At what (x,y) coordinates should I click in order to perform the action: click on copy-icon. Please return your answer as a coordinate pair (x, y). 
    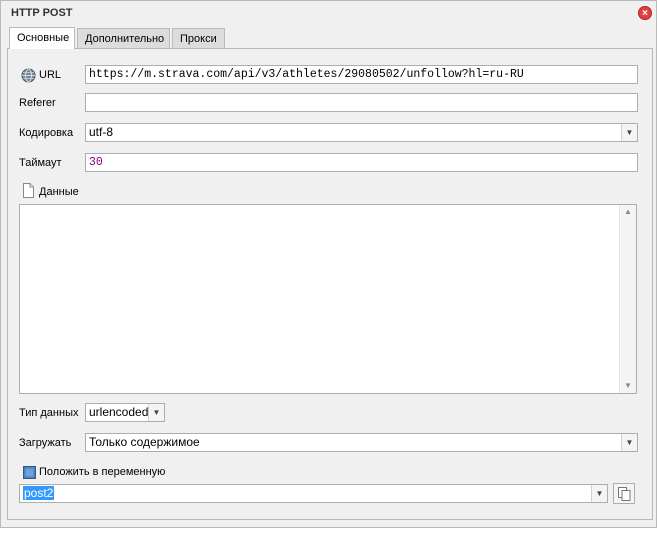
    Looking at the image, I should click on (624, 494).